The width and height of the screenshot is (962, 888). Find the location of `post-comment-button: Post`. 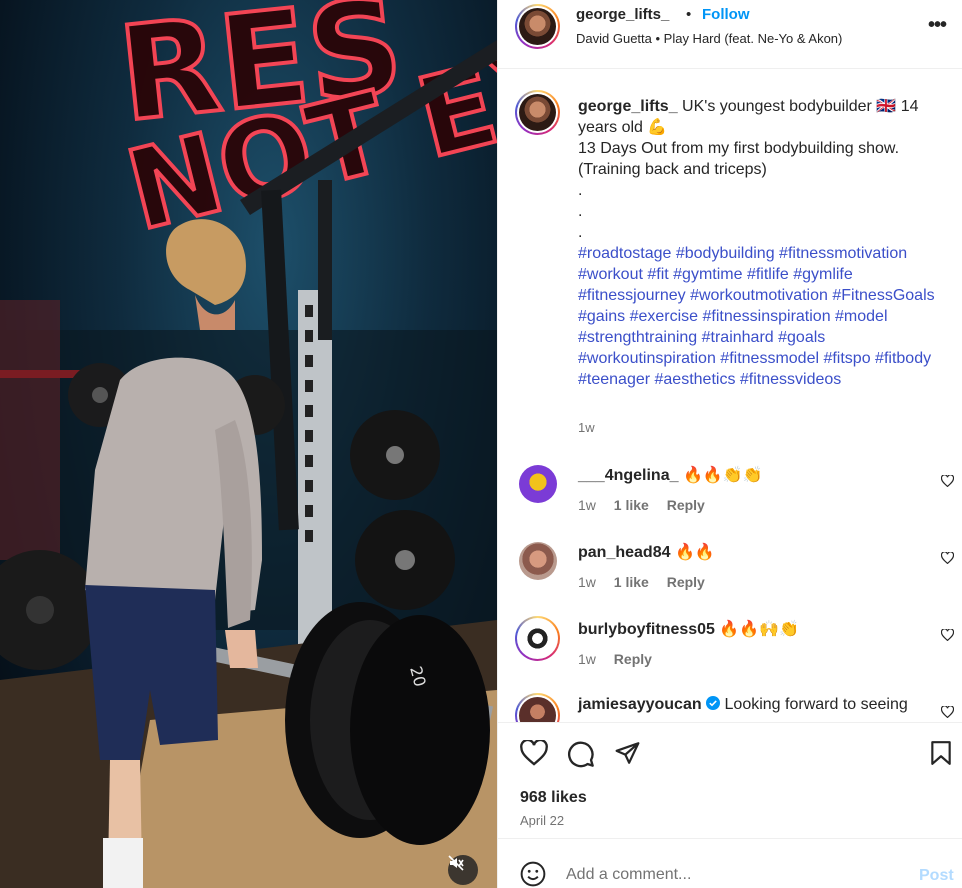

post-comment-button: Post is located at coordinates (936, 876).